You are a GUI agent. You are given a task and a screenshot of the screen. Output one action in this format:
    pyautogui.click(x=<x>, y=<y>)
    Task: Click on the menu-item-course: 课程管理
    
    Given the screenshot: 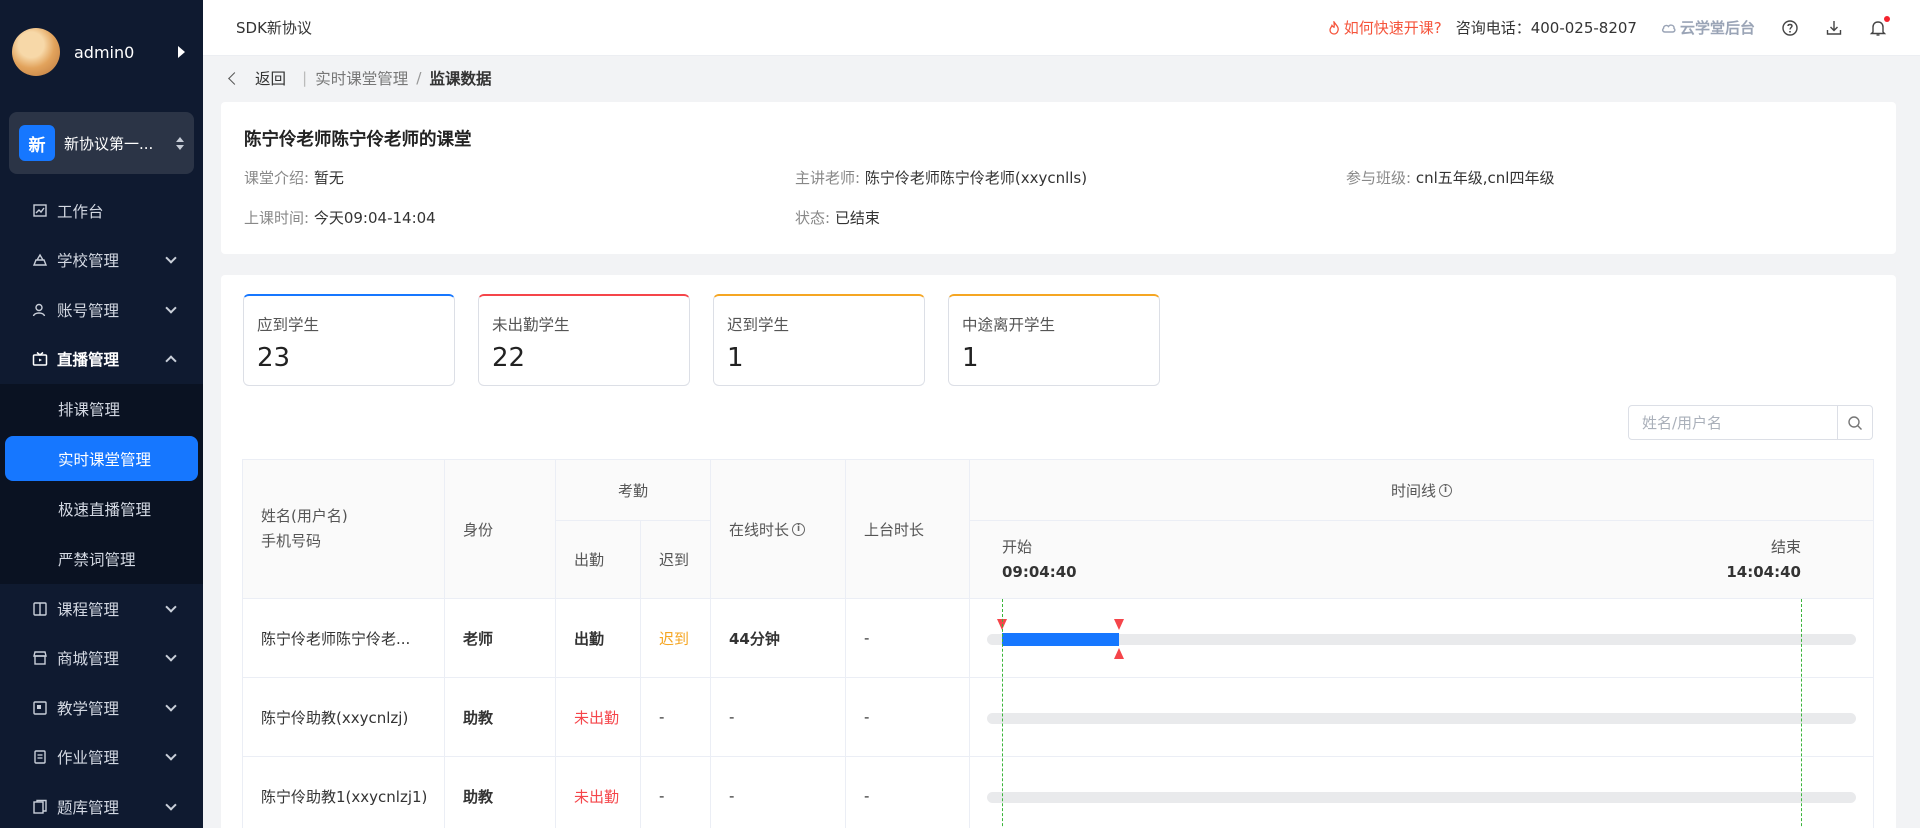 What is the action you would take?
    pyautogui.click(x=101, y=609)
    